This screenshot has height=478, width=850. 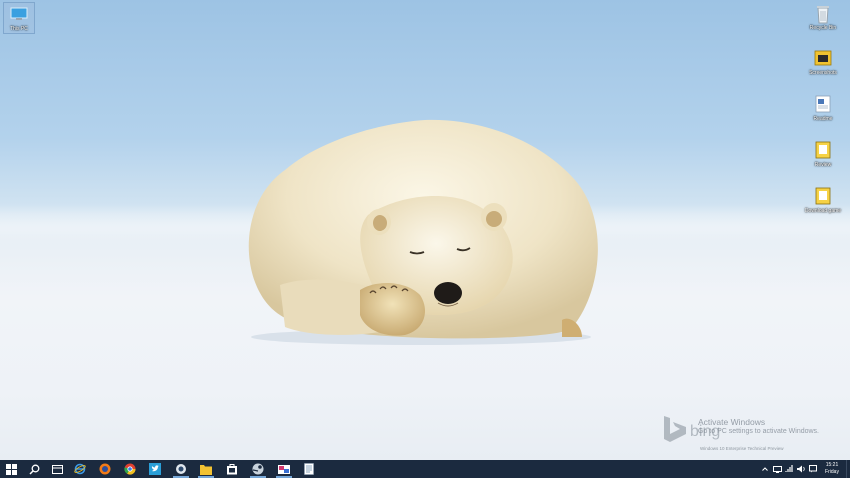 What do you see at coordinates (425, 469) in the screenshot?
I see `taskbar` at bounding box center [425, 469].